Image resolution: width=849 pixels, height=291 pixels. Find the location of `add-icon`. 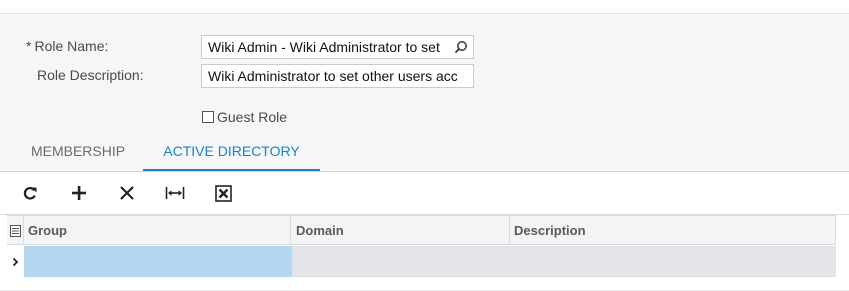

add-icon is located at coordinates (79, 193).